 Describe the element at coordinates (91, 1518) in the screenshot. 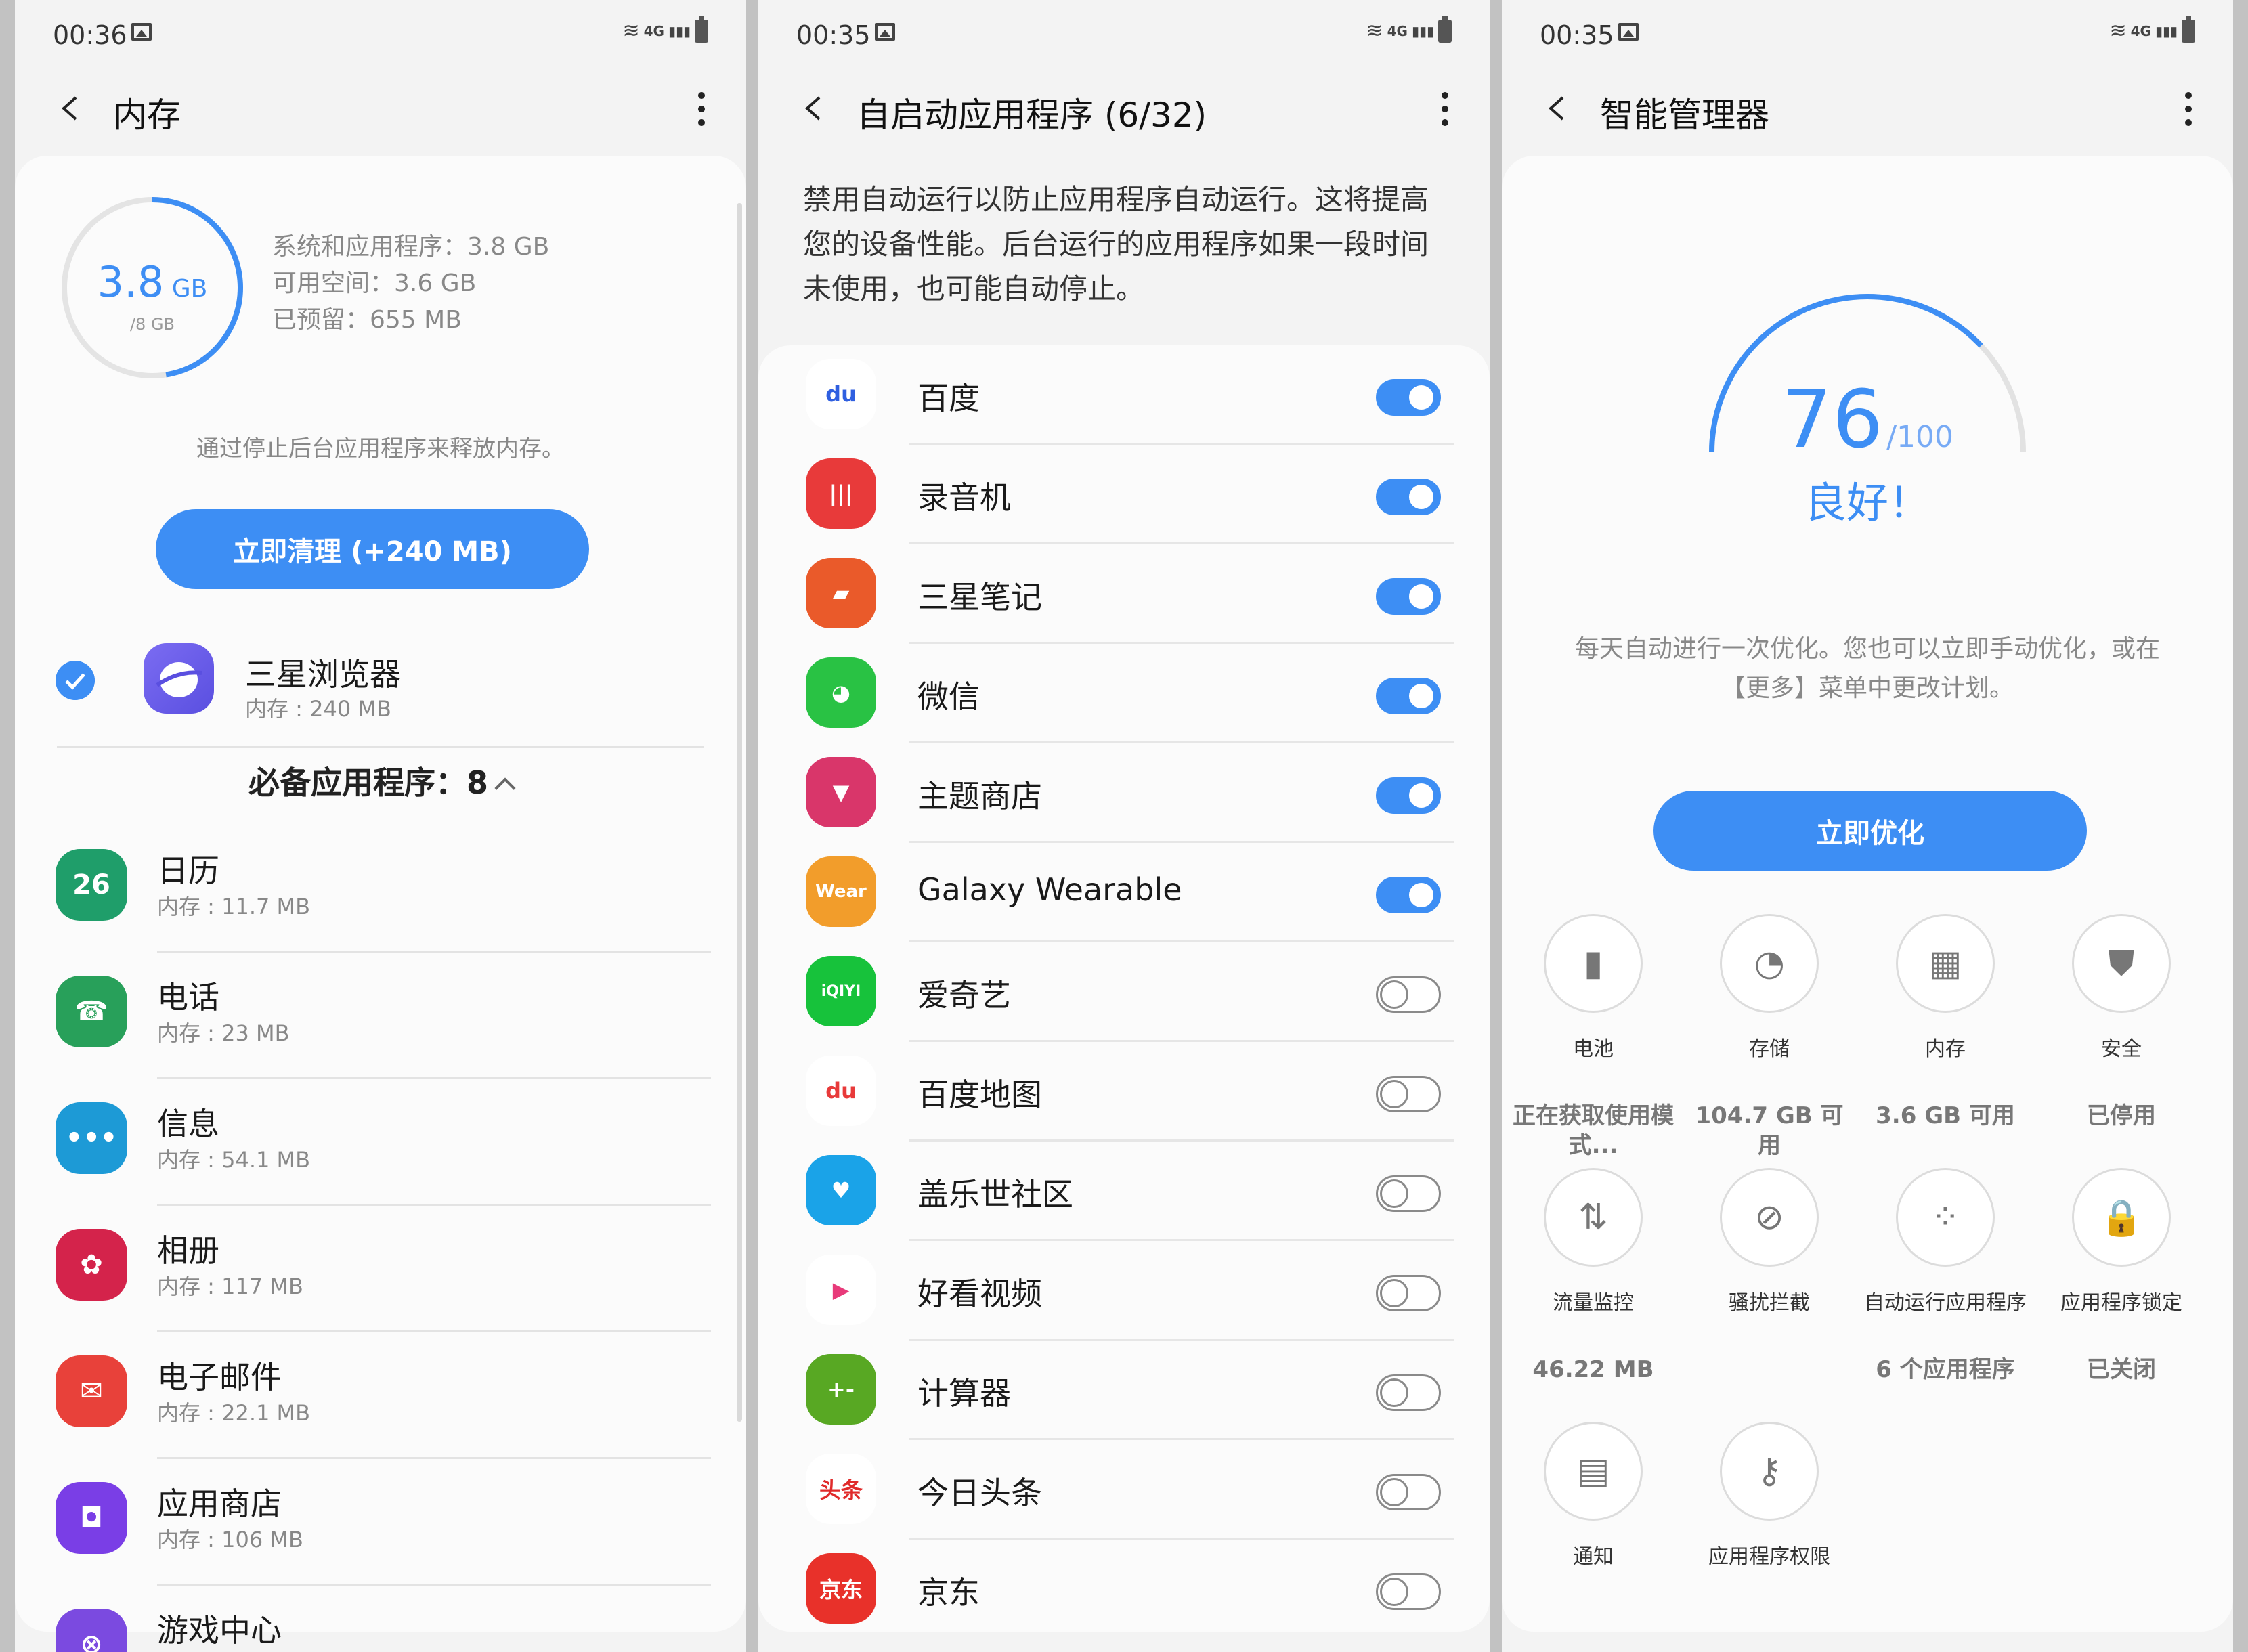

I see `store-icon: ◘` at that location.